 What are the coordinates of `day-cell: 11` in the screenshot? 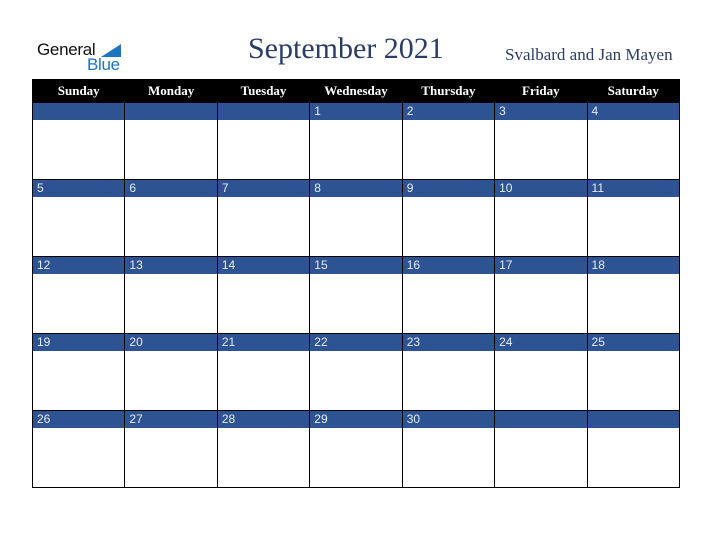 It's located at (633, 218).